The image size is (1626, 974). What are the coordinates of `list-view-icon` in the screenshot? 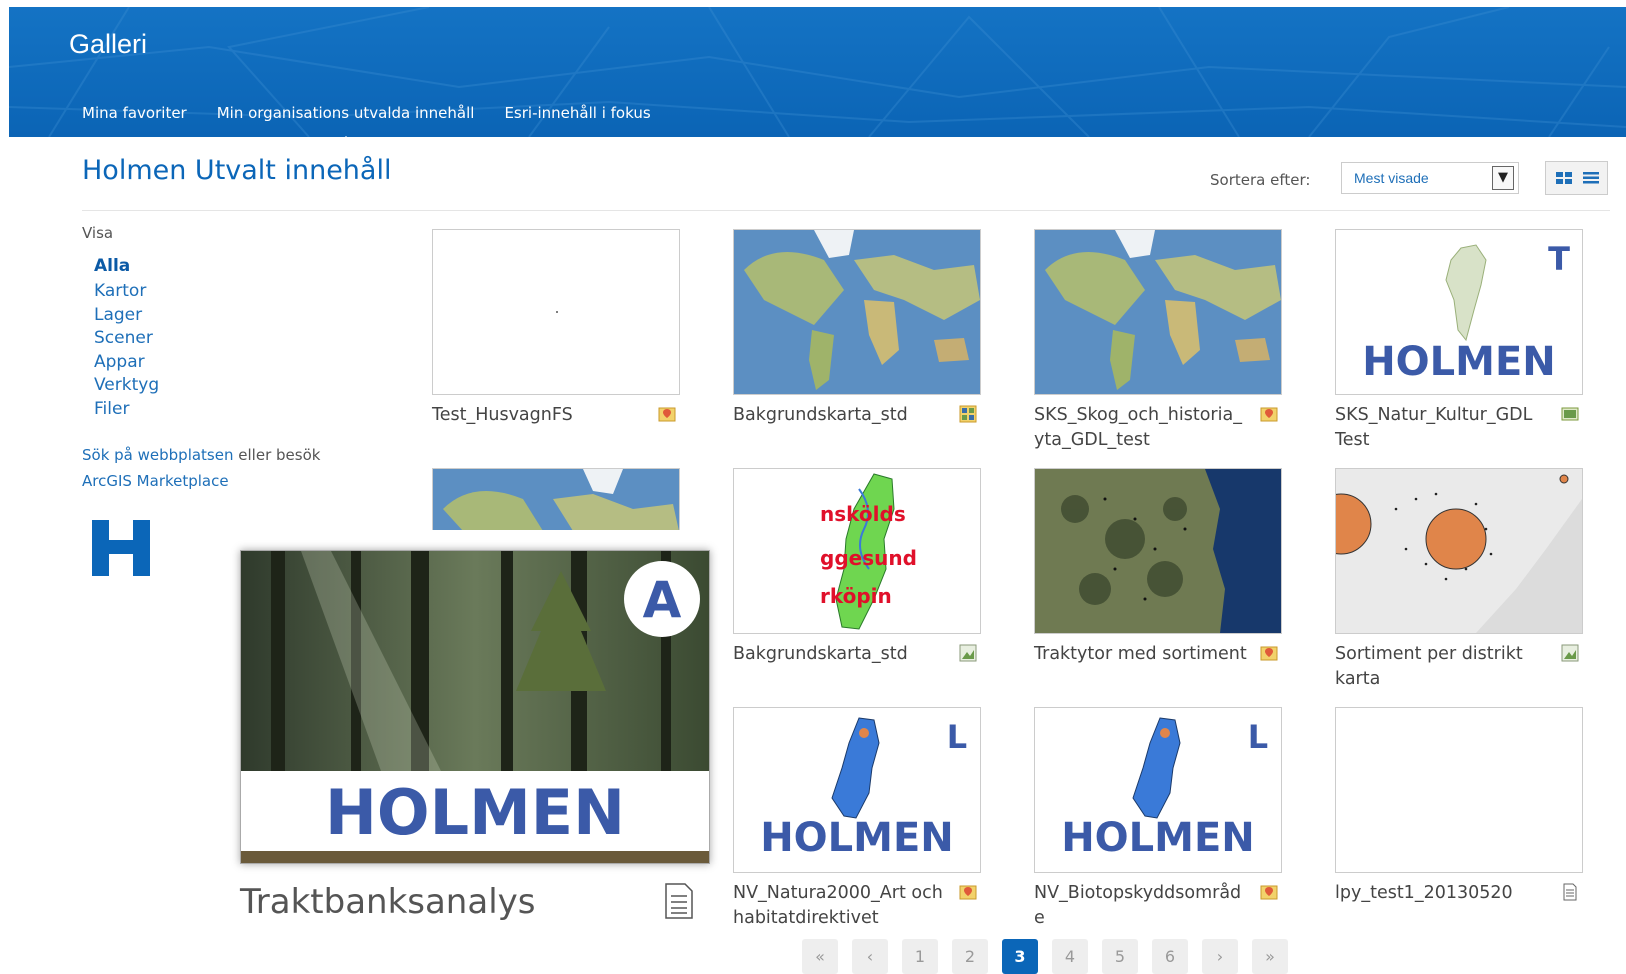 It's located at (1591, 178).